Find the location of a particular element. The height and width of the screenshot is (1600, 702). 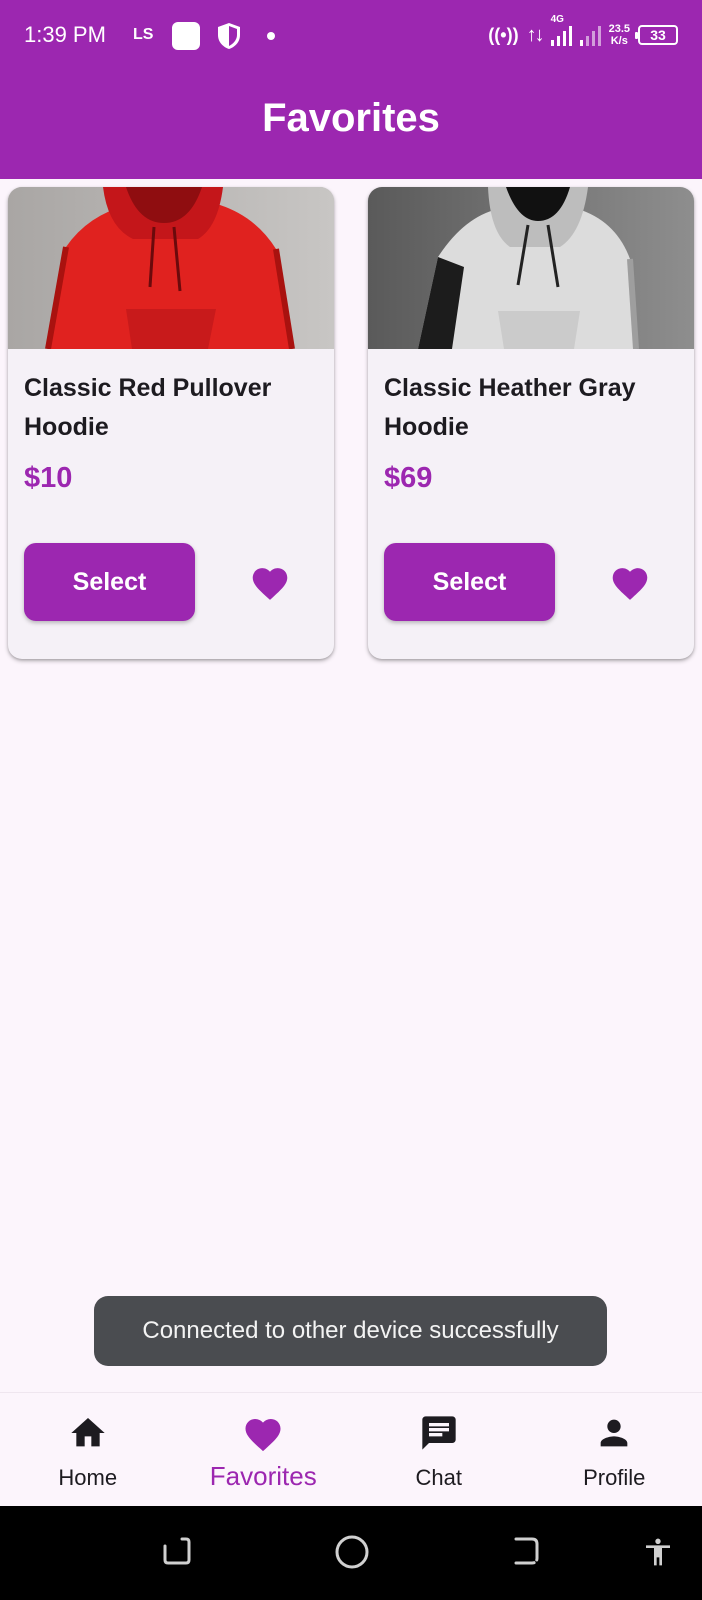

product-card: Classic Red Pullover Hoodie $10 Select is located at coordinates (171, 423).